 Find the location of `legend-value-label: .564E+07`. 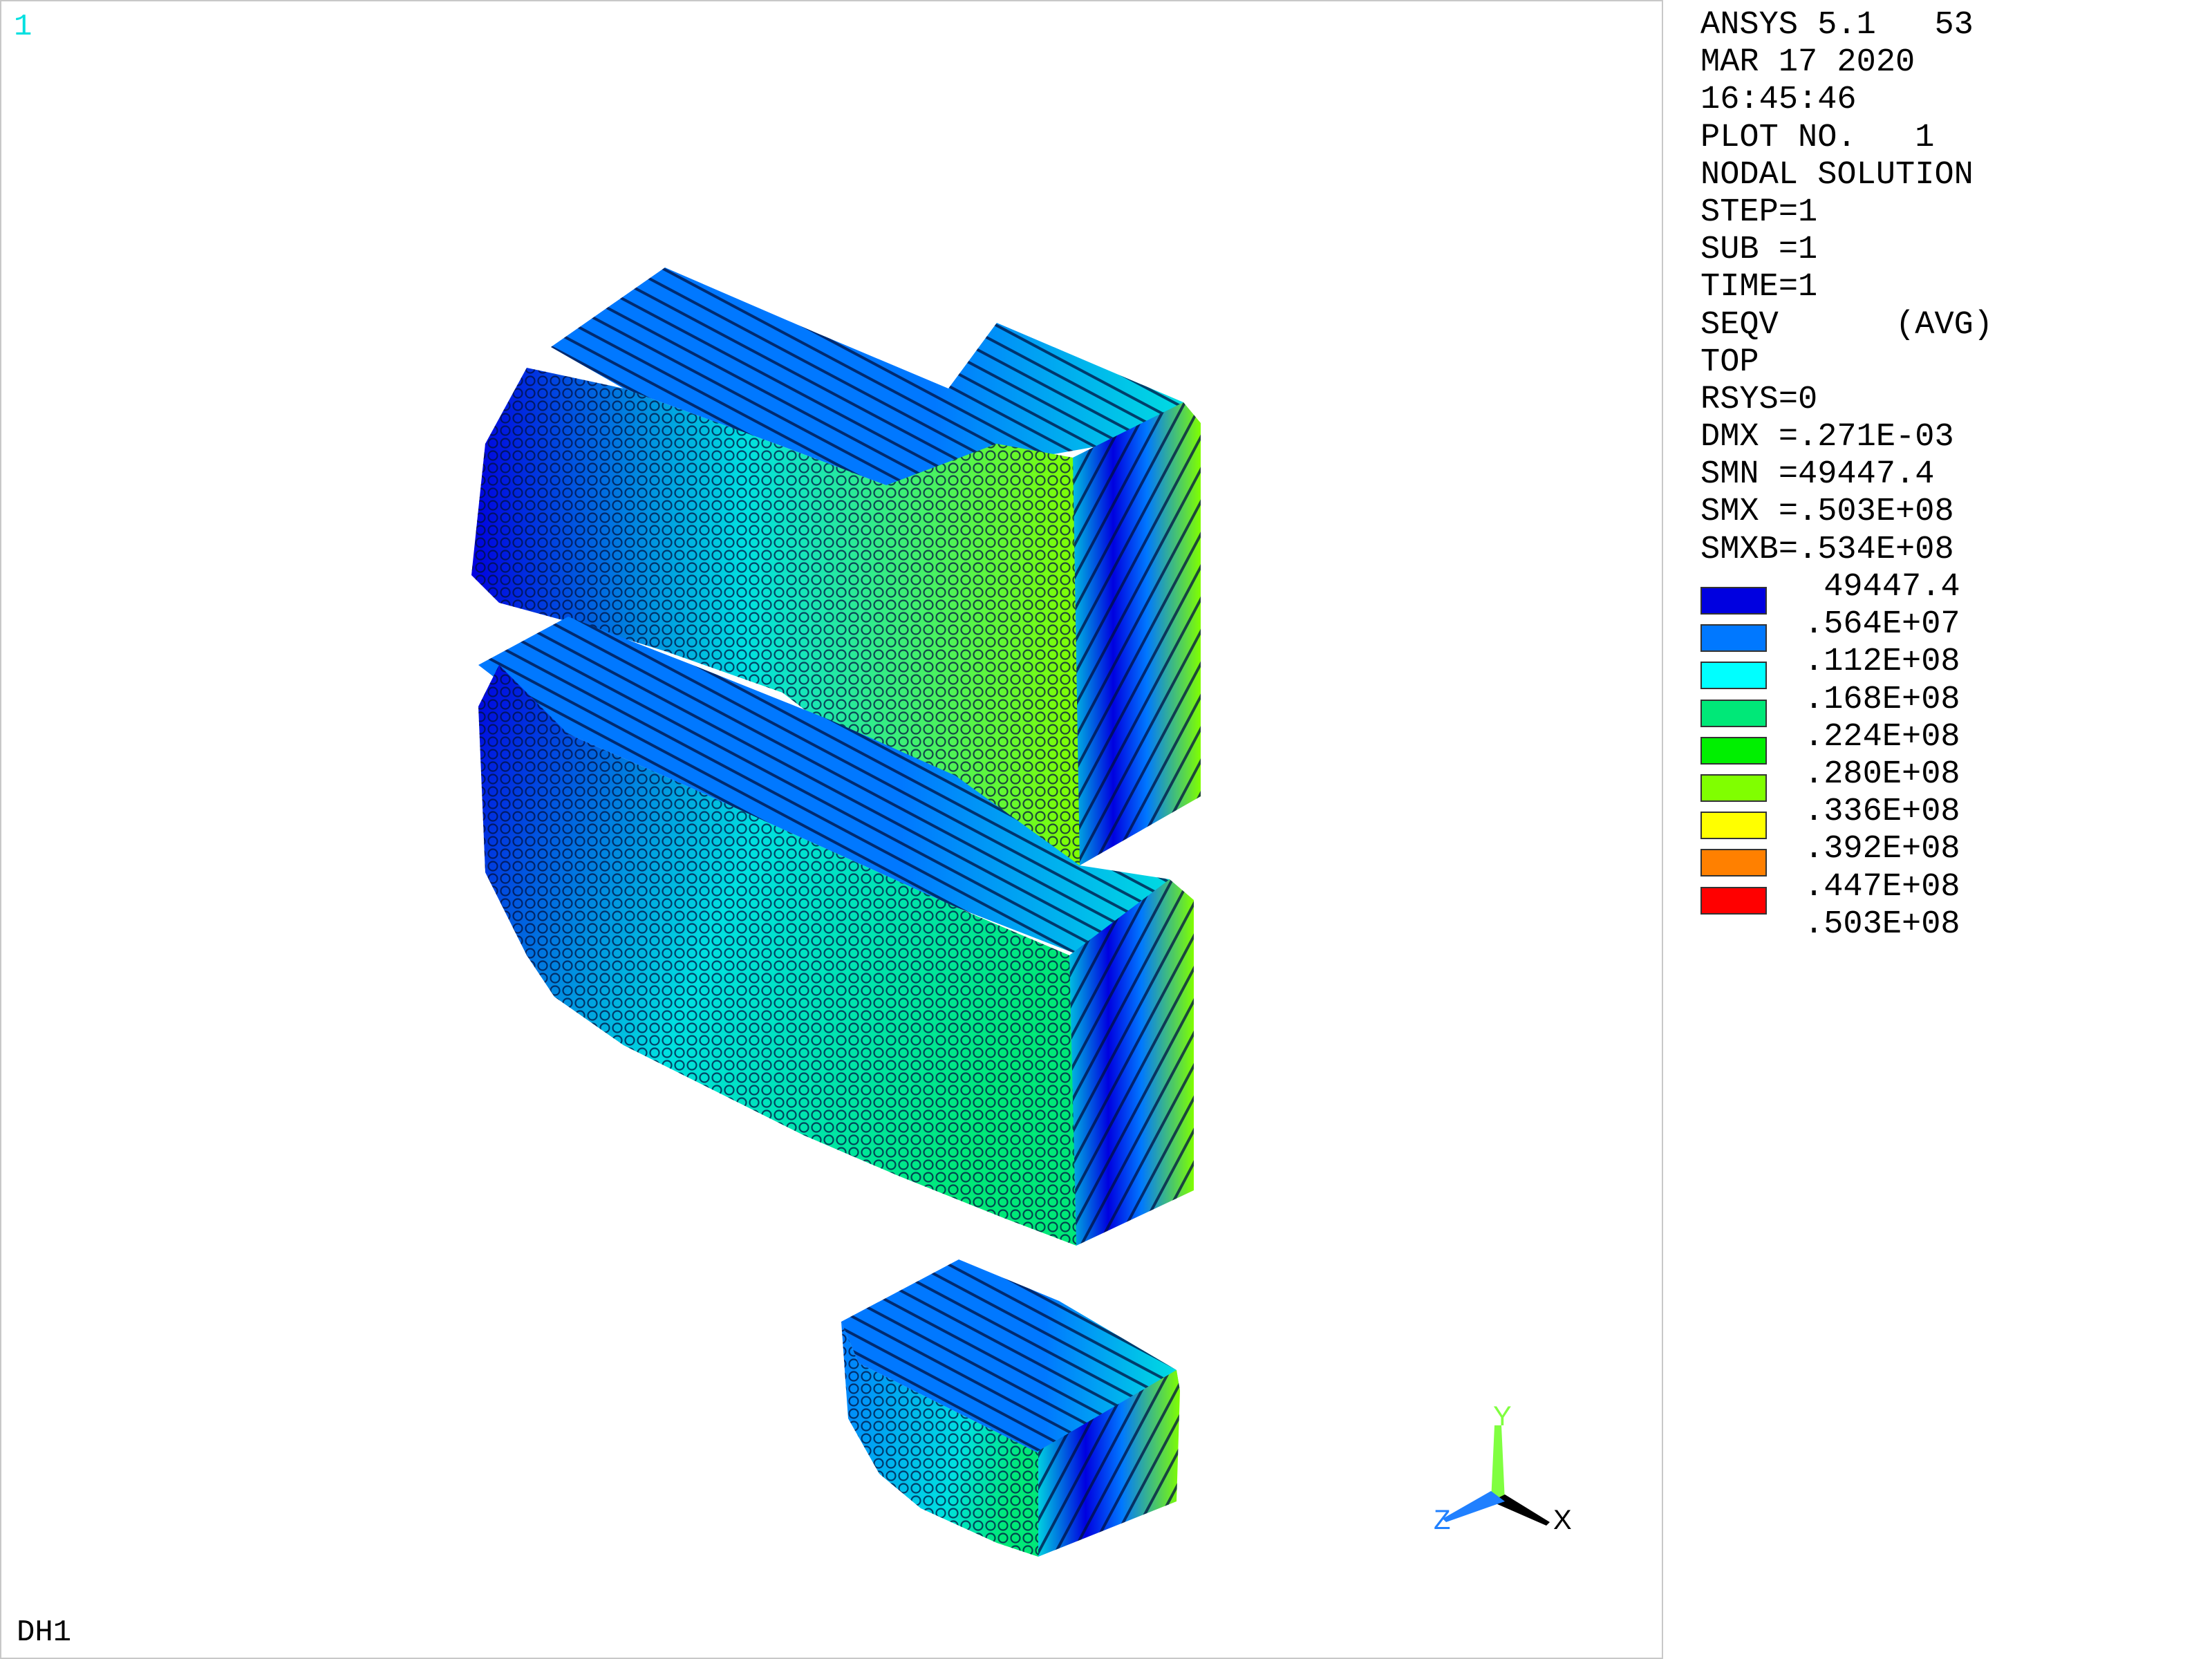

legend-value-label: .564E+07 is located at coordinates (1882, 625).